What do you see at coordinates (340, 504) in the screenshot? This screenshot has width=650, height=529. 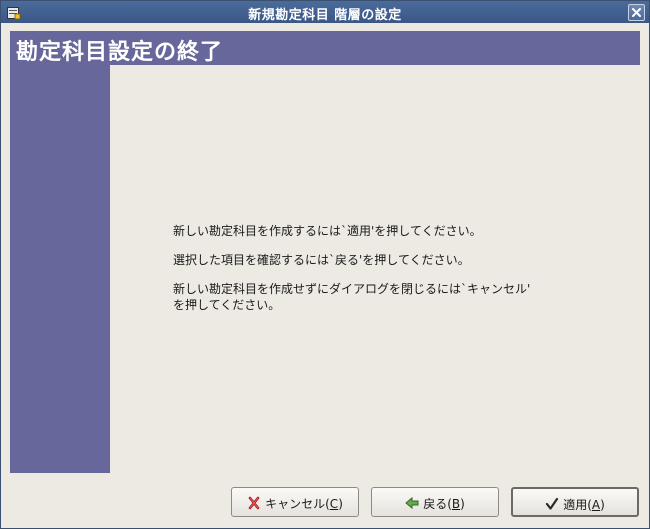 I see `cancel-close-paren: )` at bounding box center [340, 504].